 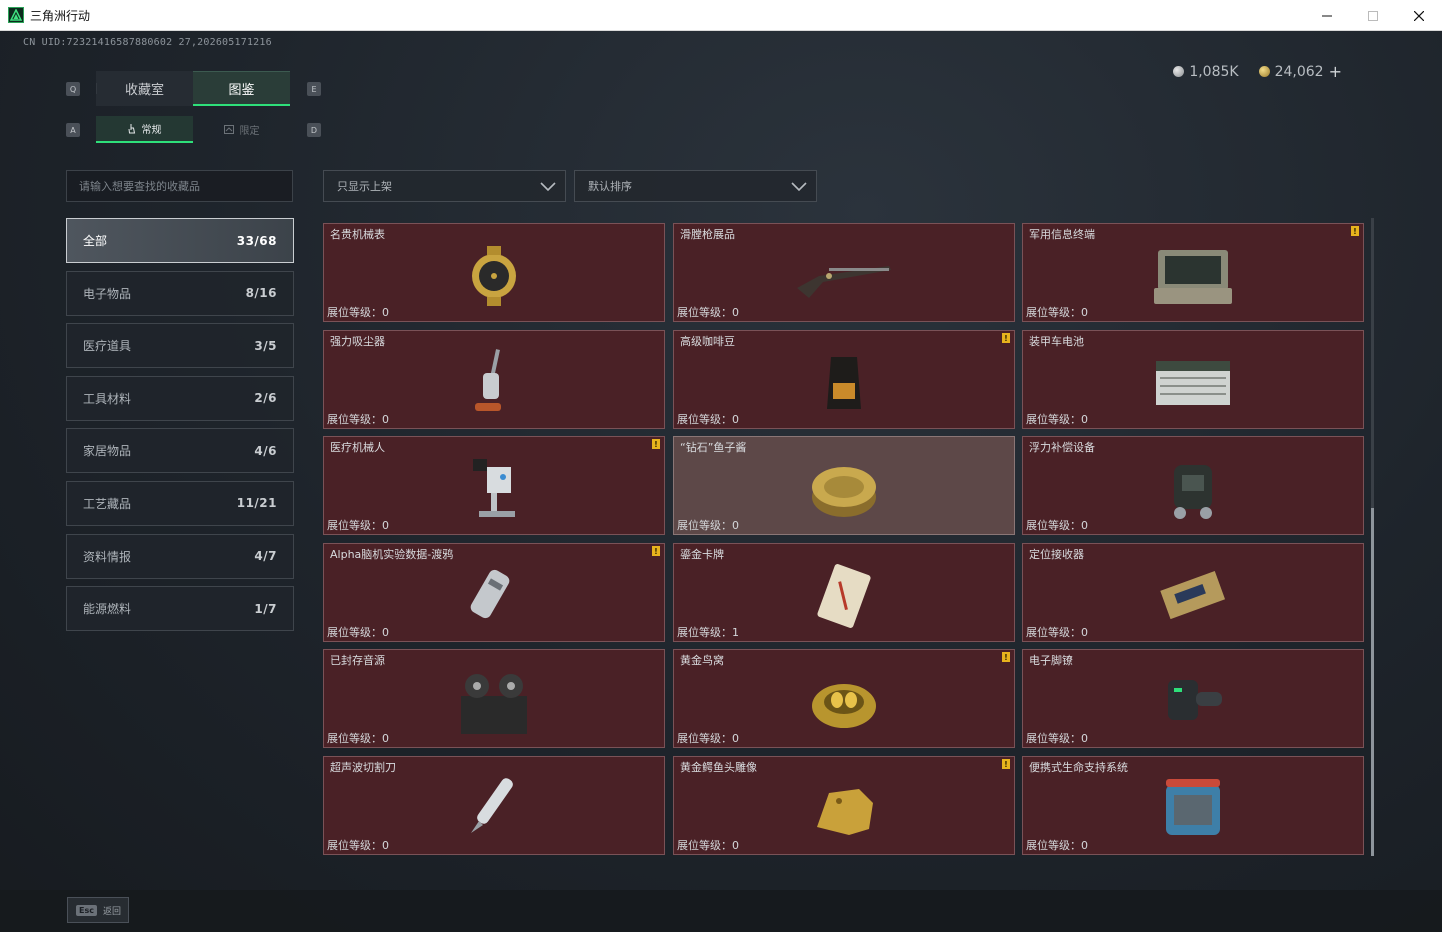 What do you see at coordinates (98, 910) in the screenshot?
I see `back-button: Esc 返回` at bounding box center [98, 910].